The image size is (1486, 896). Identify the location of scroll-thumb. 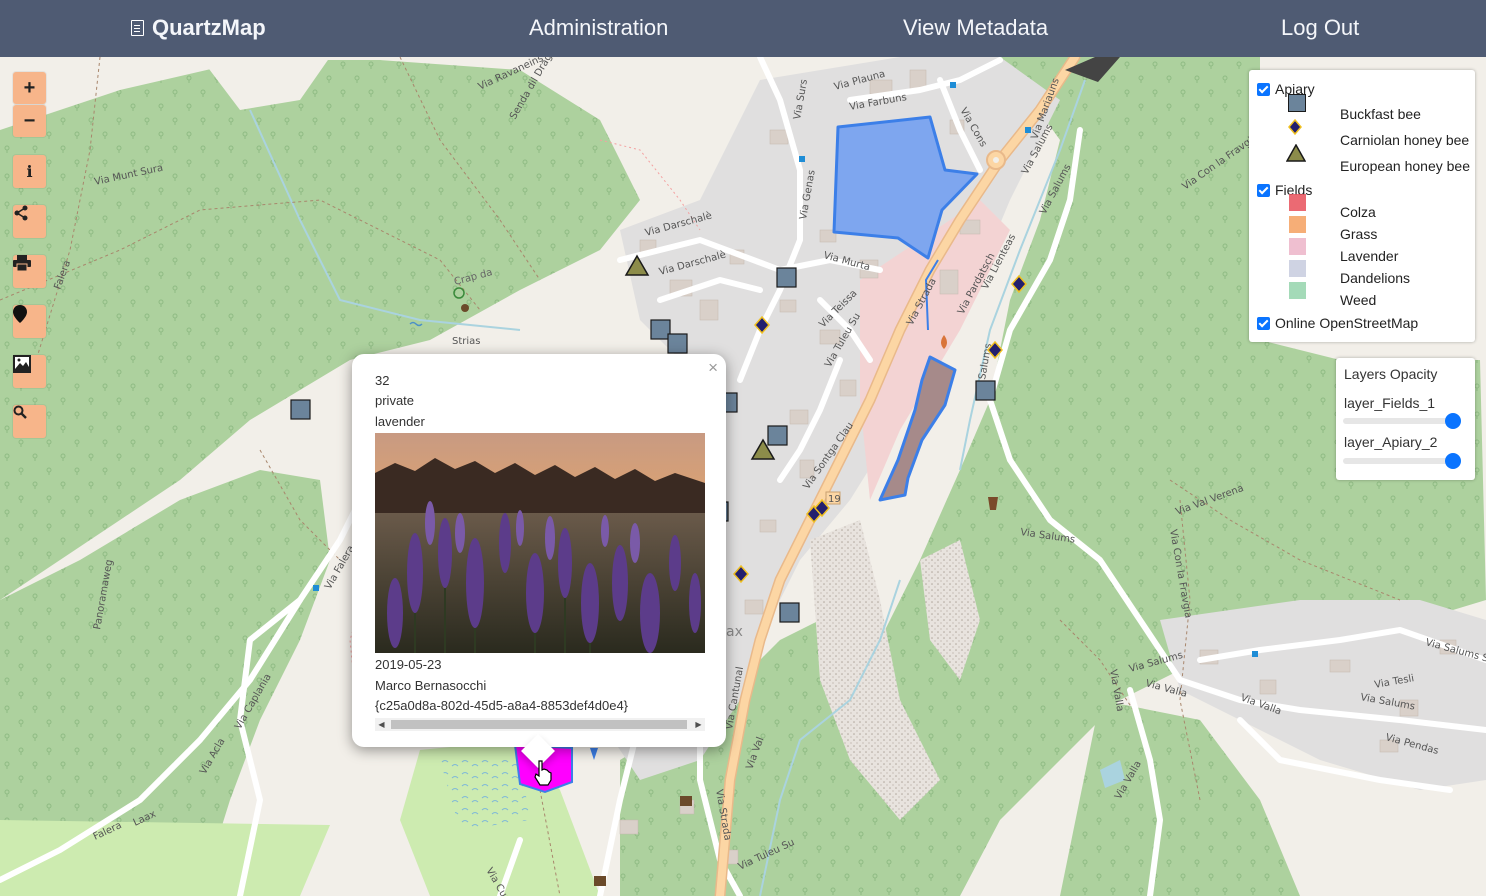
(539, 724).